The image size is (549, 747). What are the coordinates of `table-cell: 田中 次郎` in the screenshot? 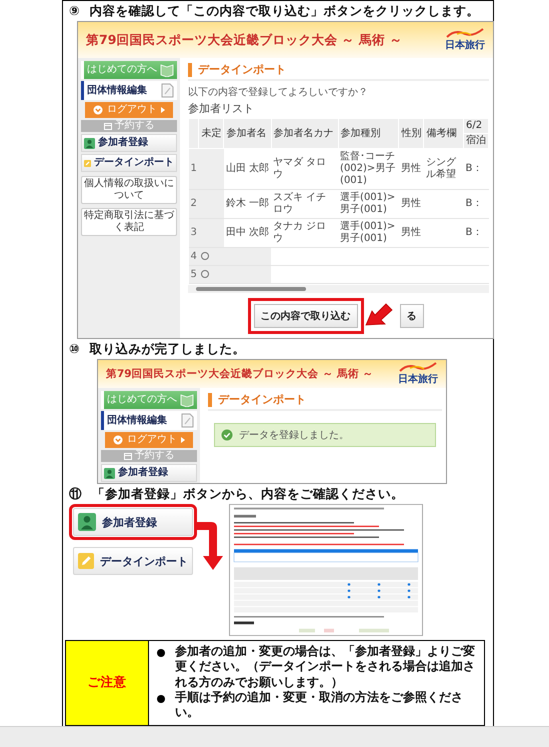 It's located at (248, 233).